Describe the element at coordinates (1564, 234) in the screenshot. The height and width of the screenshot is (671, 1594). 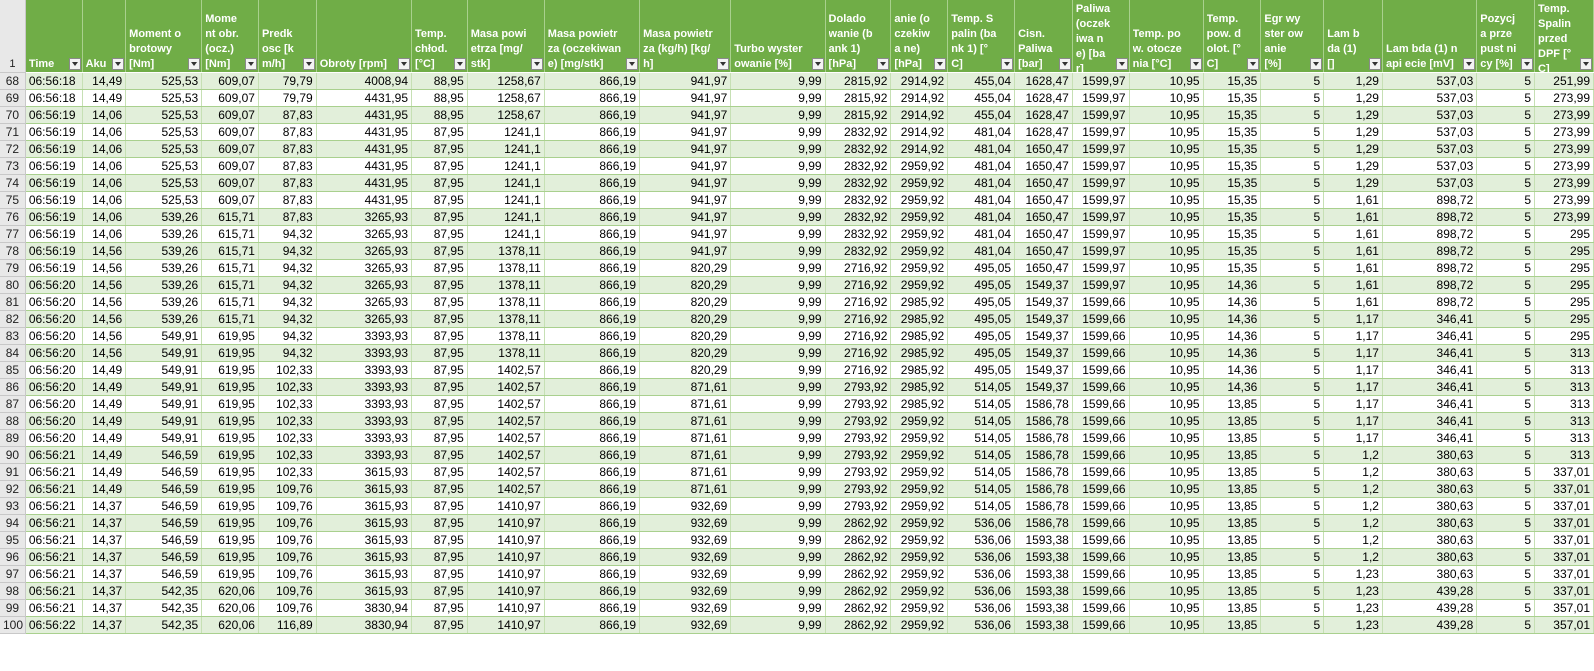
I see `table-cell: 295` at that location.